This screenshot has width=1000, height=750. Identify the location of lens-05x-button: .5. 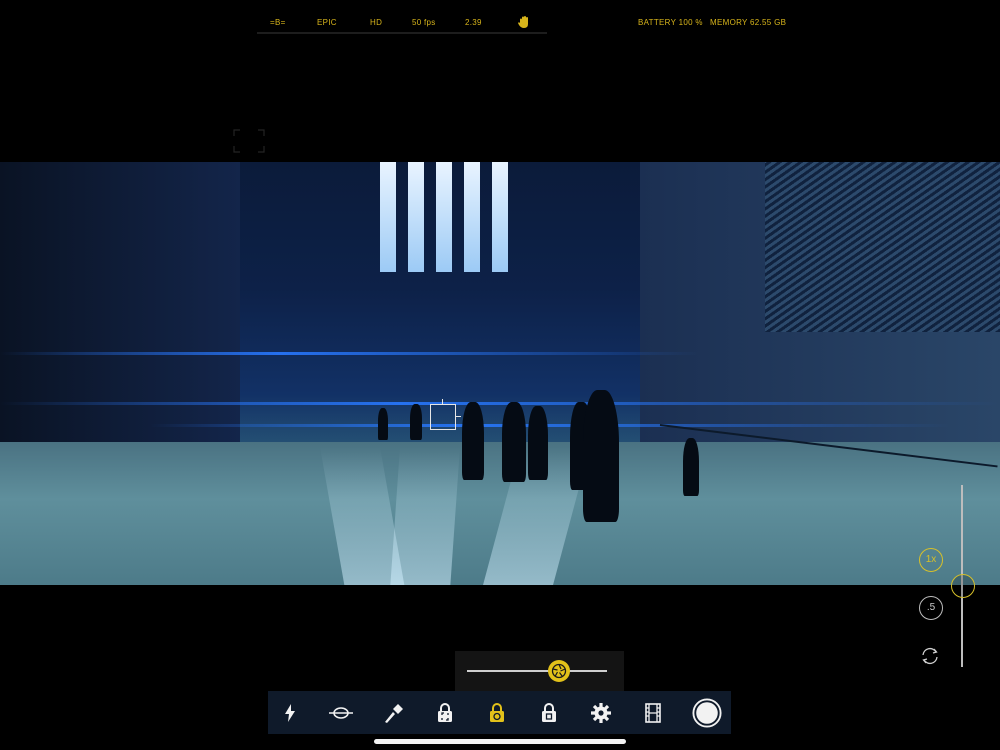
(931, 608).